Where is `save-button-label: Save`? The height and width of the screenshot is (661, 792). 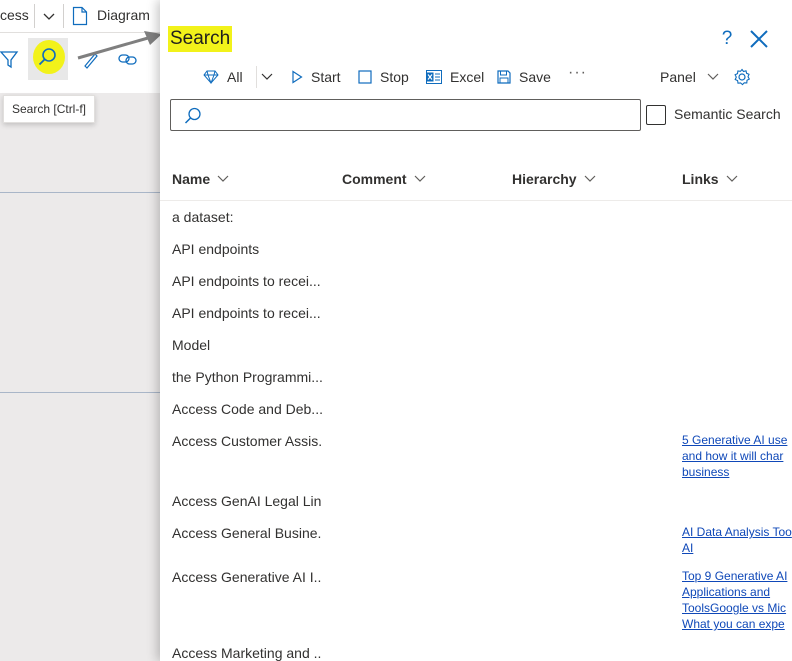 save-button-label: Save is located at coordinates (535, 77).